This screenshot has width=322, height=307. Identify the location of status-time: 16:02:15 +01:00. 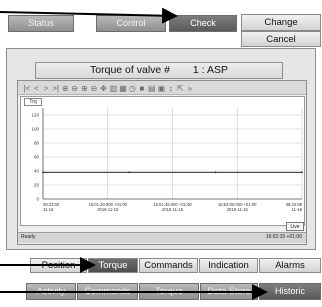
(283, 237).